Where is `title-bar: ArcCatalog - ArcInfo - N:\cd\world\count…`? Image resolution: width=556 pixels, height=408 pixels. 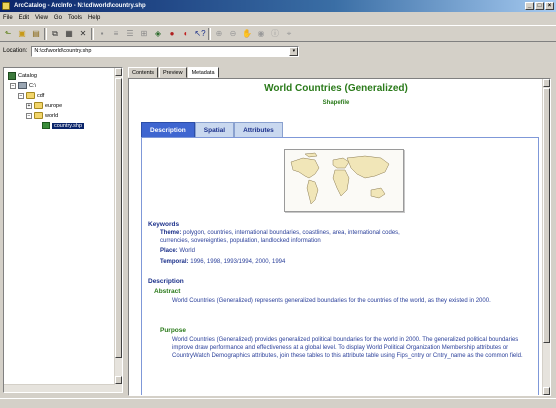
title-bar: ArcCatalog - ArcInfo - N:\cd\world\count… is located at coordinates (278, 6).